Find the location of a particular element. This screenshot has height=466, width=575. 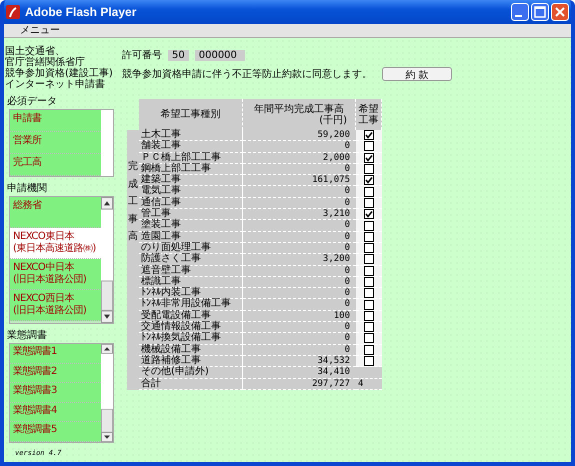

list-item: 業態調書5 is located at coordinates (55, 432).